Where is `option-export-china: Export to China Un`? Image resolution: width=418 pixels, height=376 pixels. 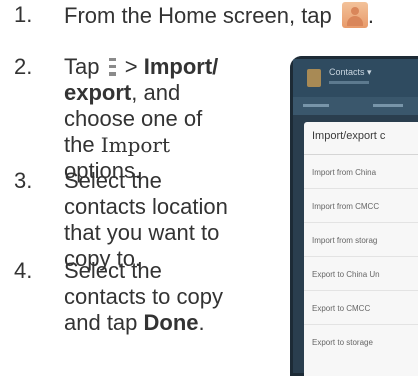
option-export-china: Export to China Un is located at coordinates (346, 274).